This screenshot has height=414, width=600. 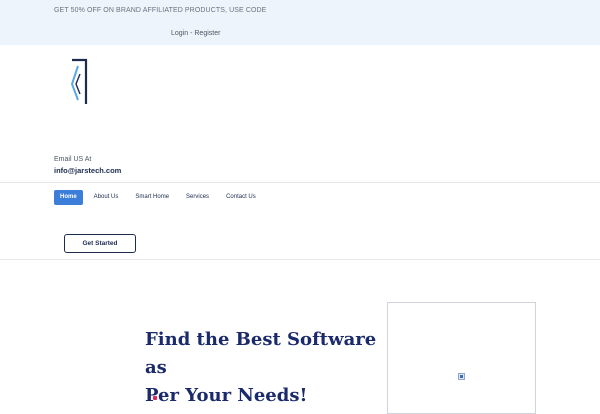 I want to click on get-started-button: Get Started, so click(x=100, y=243).